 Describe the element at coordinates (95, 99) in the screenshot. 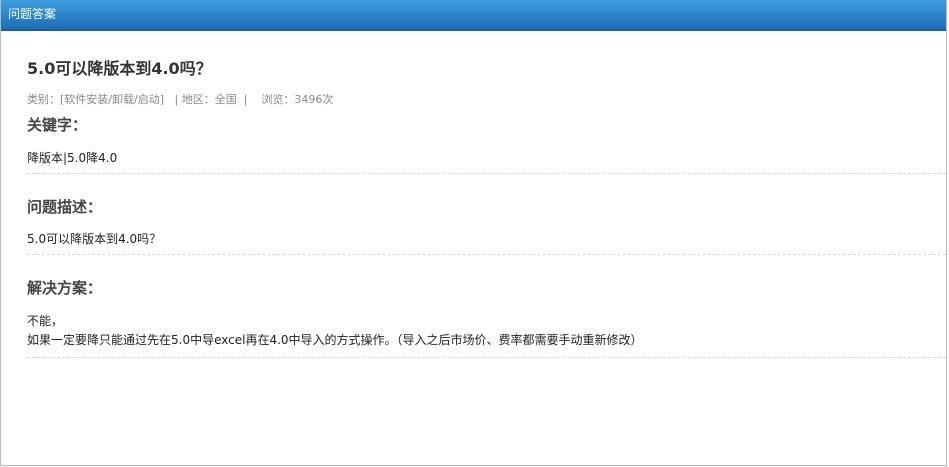

I see `meta-category: 类别：[软件安装/卸载/启动]` at that location.